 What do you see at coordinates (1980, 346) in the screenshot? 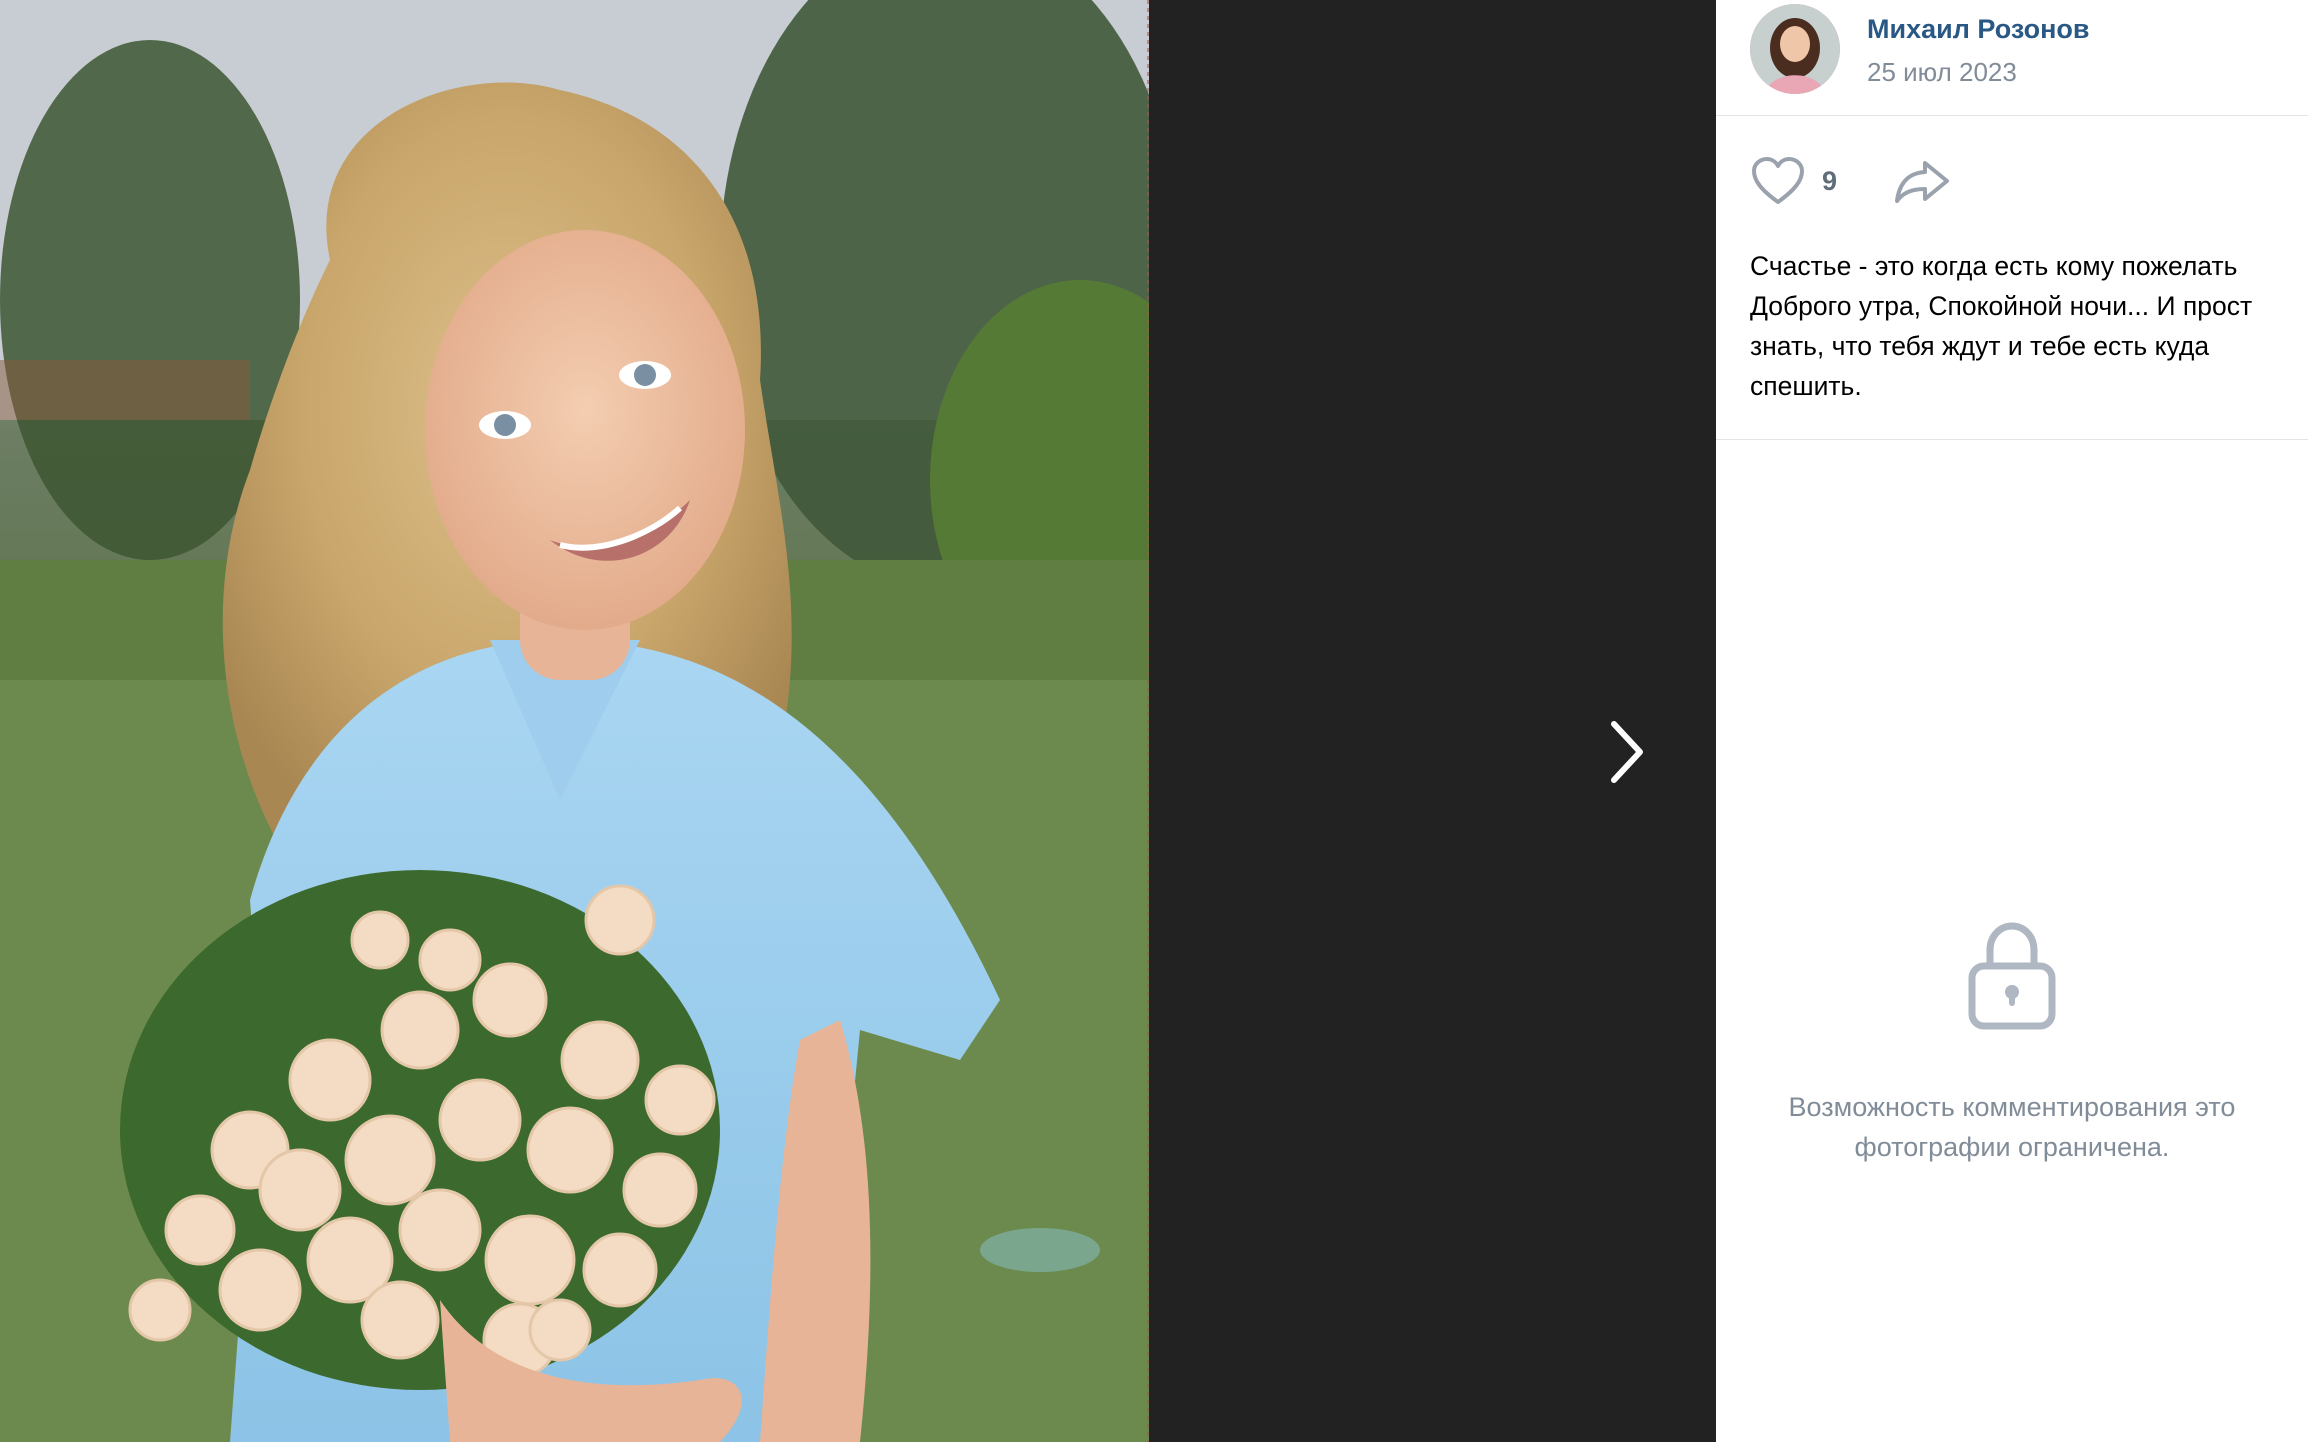
I see `caption-line: знать, что тебя ждут и тебе есть куда` at bounding box center [1980, 346].